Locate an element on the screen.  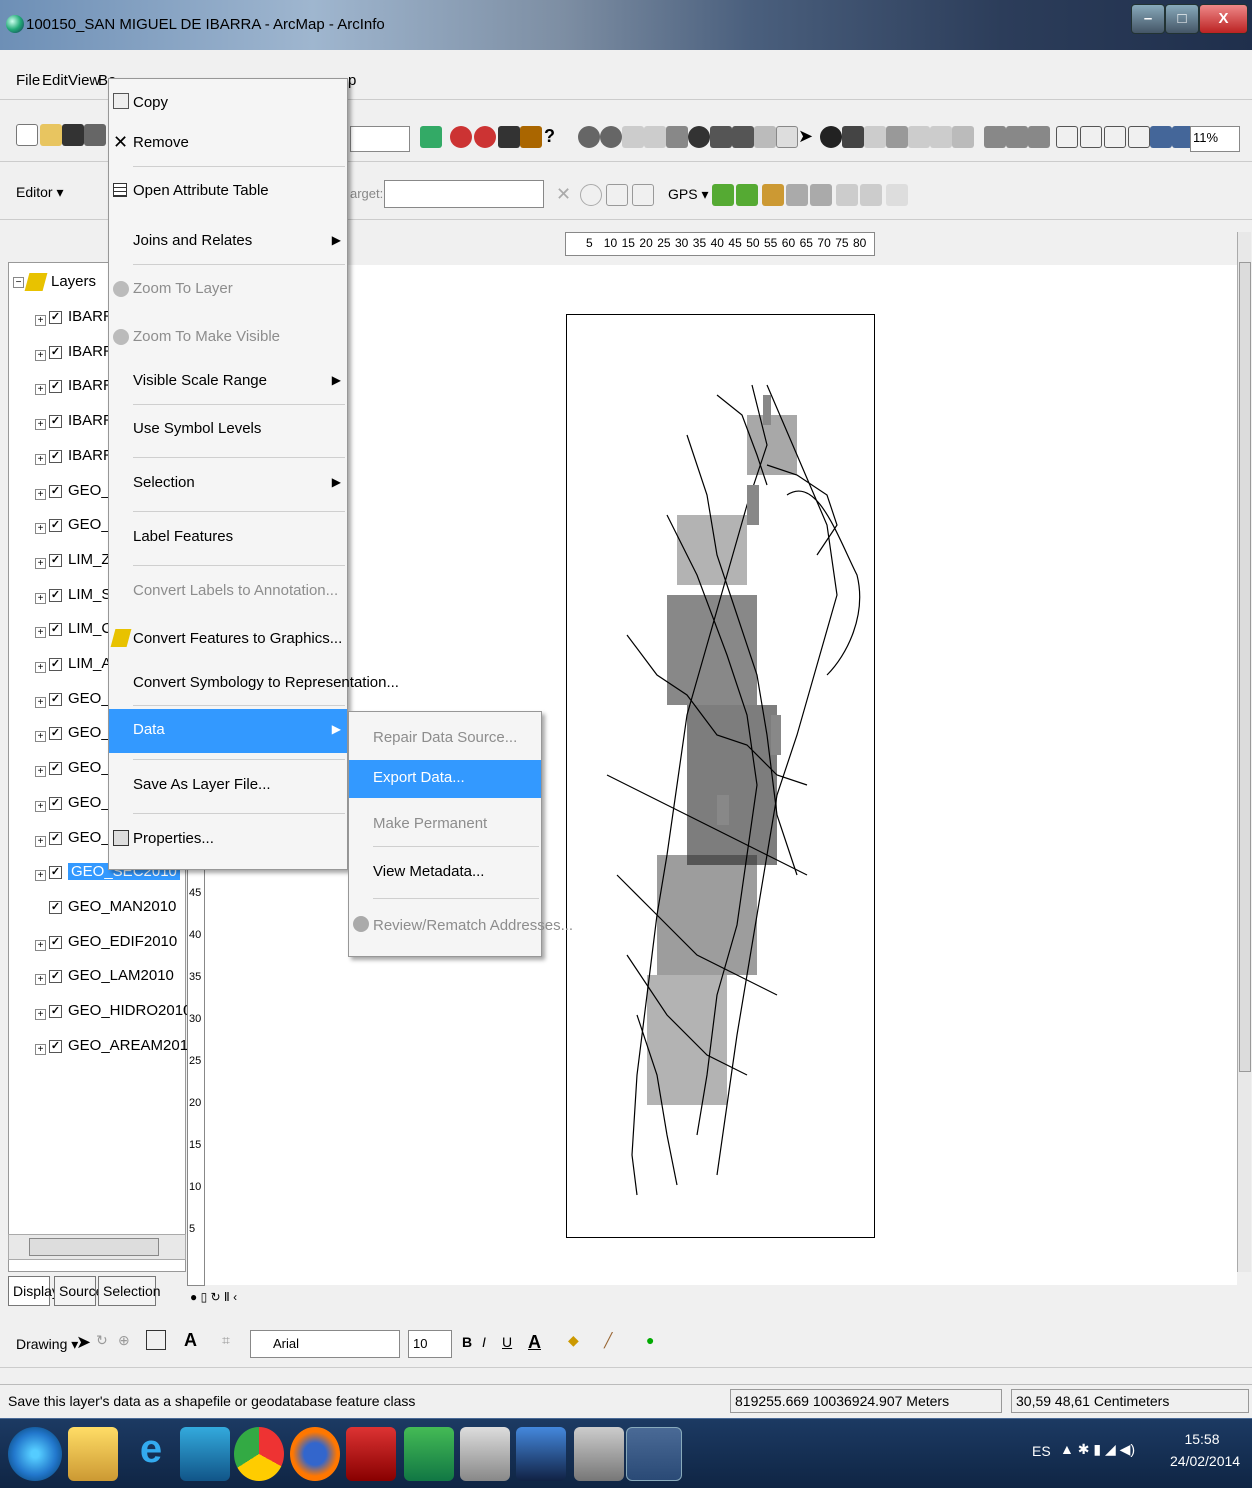
python-window-icon is located at coordinates (509, 137).